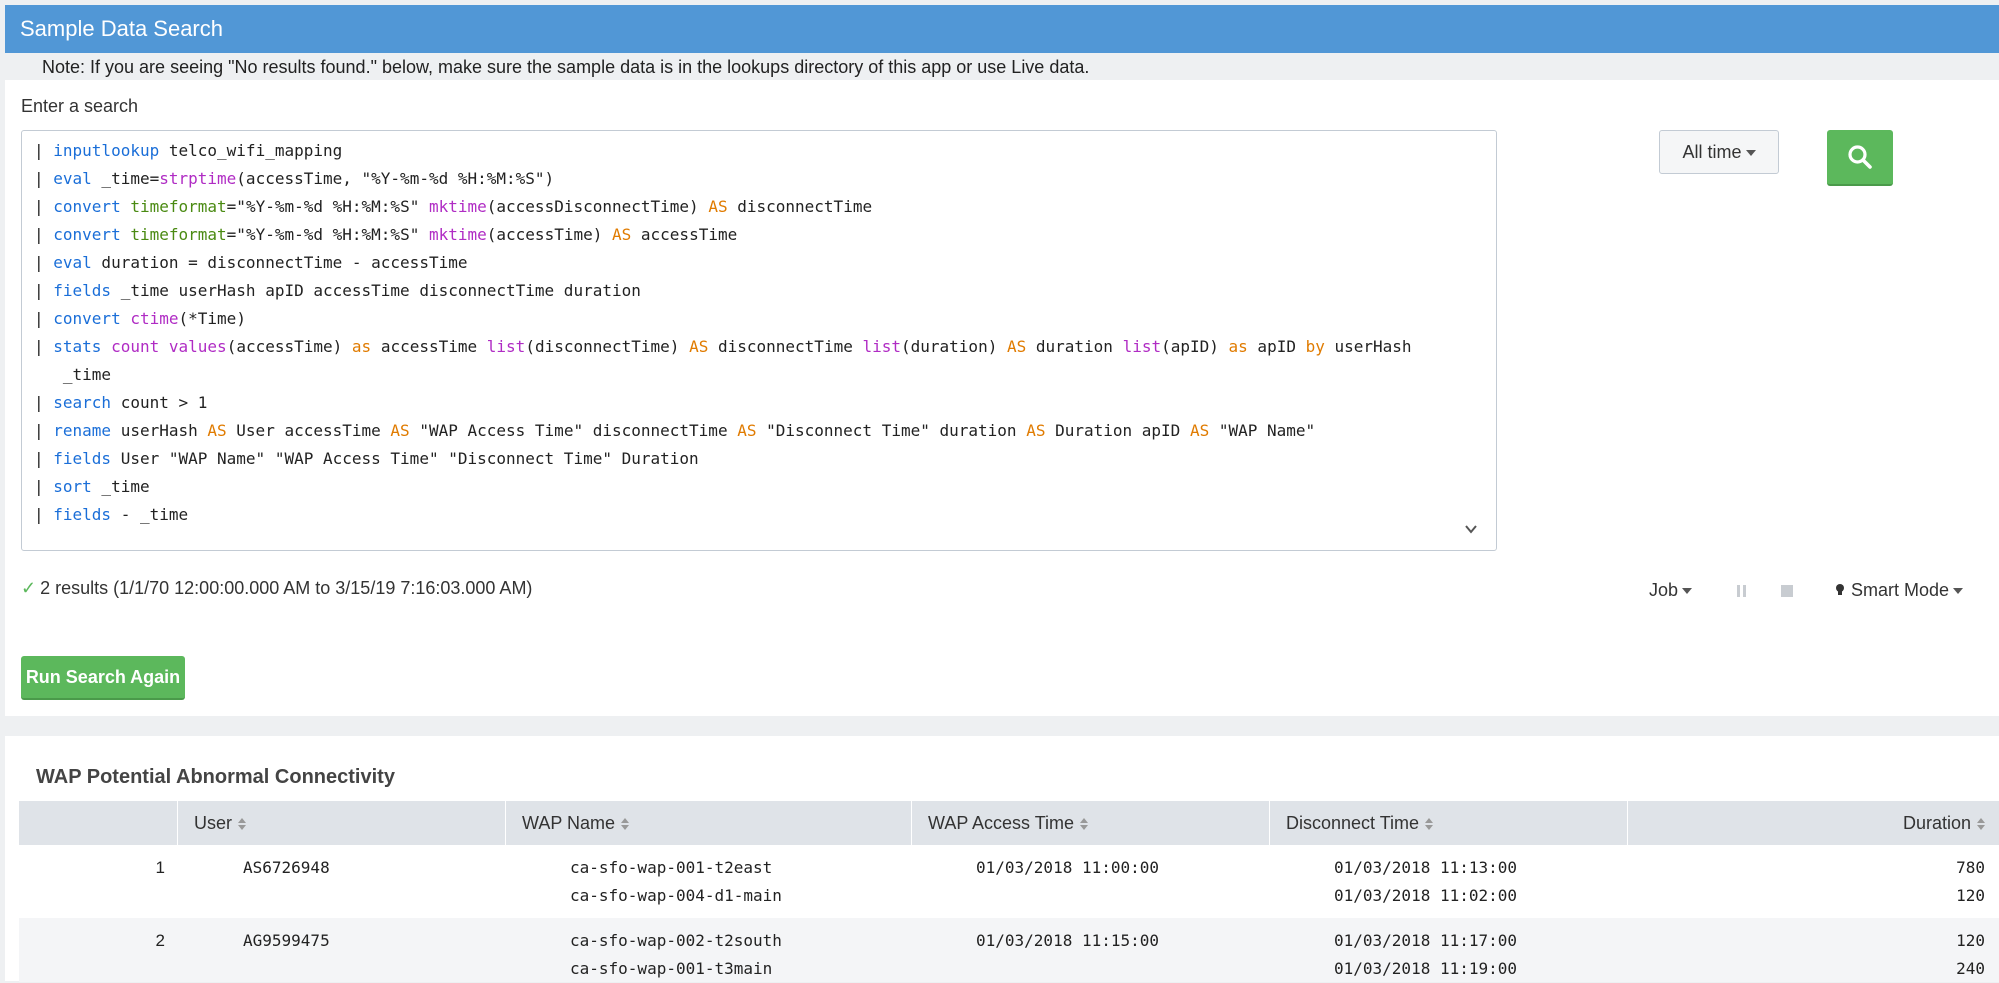 This screenshot has width=1999, height=983. I want to click on query-token: _time=, so click(125, 178).